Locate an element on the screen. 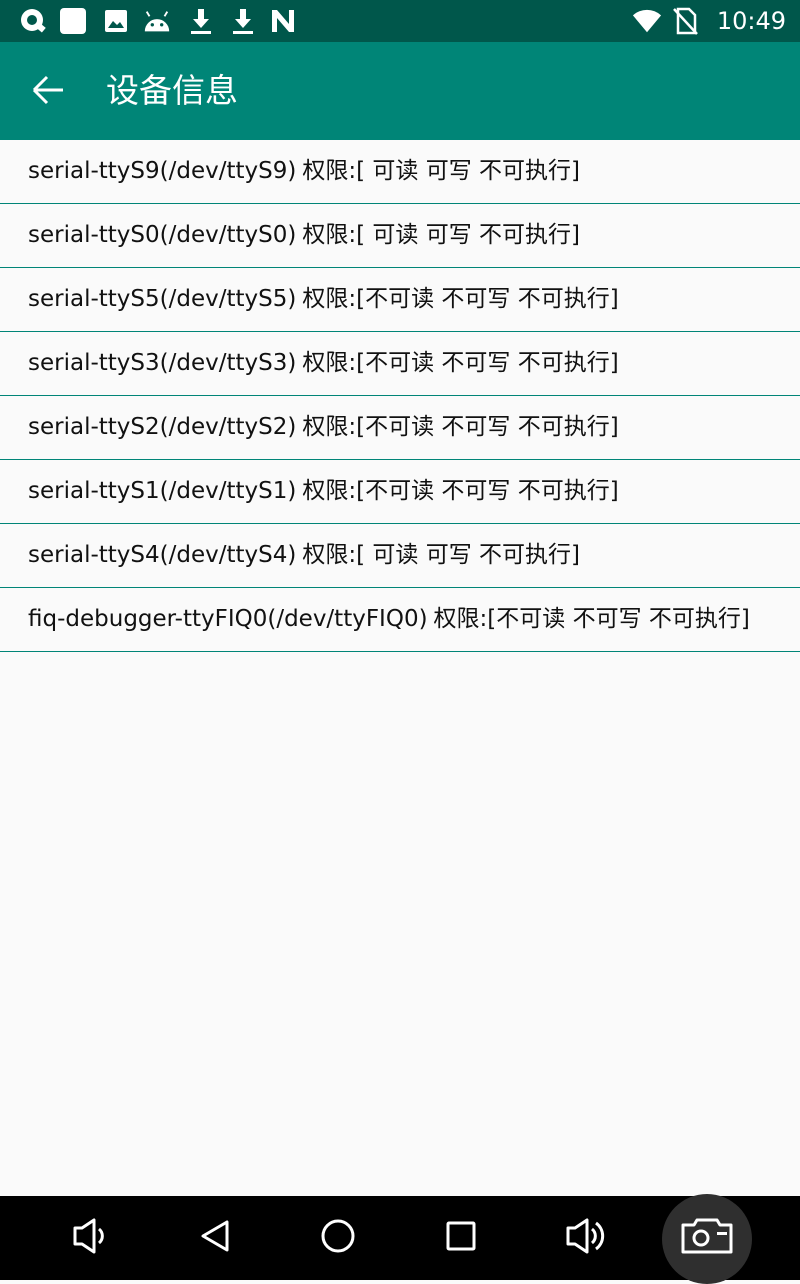  volume-down-button is located at coordinates (90, 1238).